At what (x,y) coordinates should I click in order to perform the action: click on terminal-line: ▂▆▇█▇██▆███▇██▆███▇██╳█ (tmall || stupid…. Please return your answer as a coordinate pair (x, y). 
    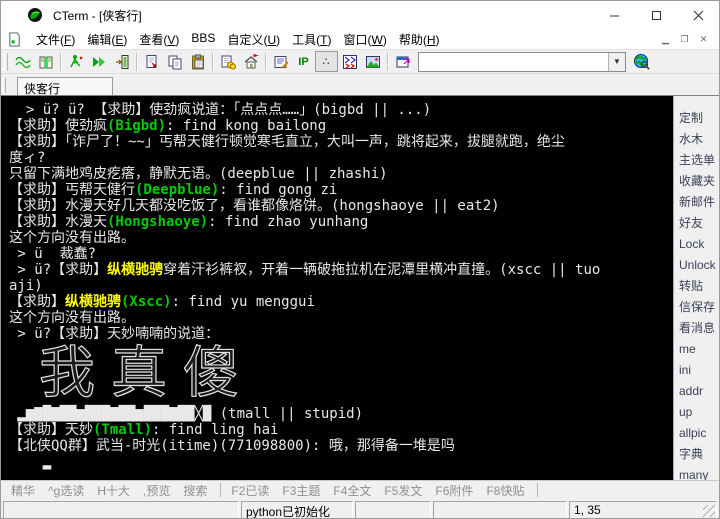
    Looking at the image, I should click on (341, 414).